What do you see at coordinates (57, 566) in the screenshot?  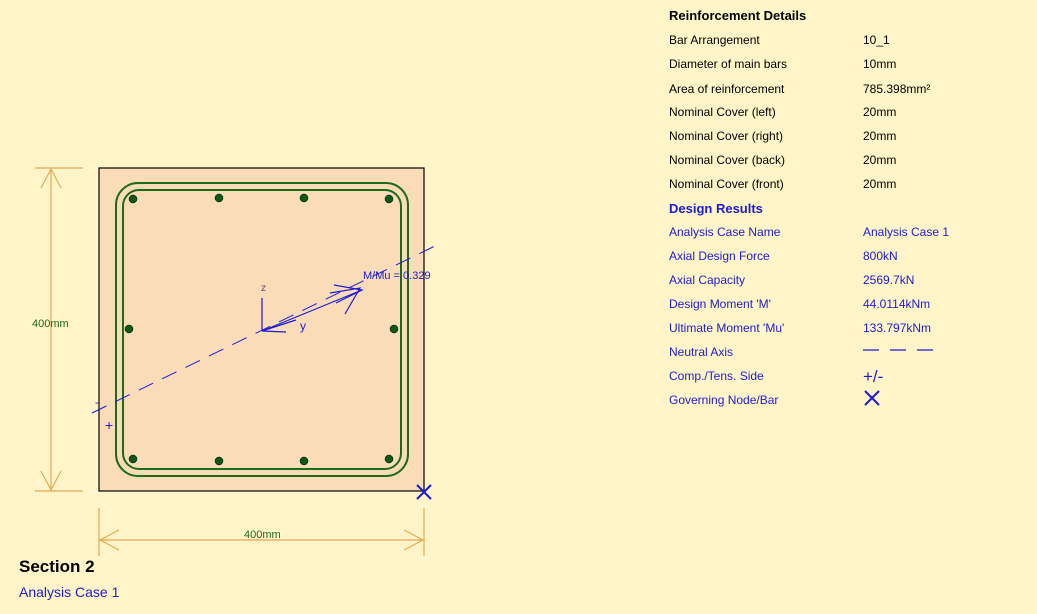 I see `section-title: Section 2` at bounding box center [57, 566].